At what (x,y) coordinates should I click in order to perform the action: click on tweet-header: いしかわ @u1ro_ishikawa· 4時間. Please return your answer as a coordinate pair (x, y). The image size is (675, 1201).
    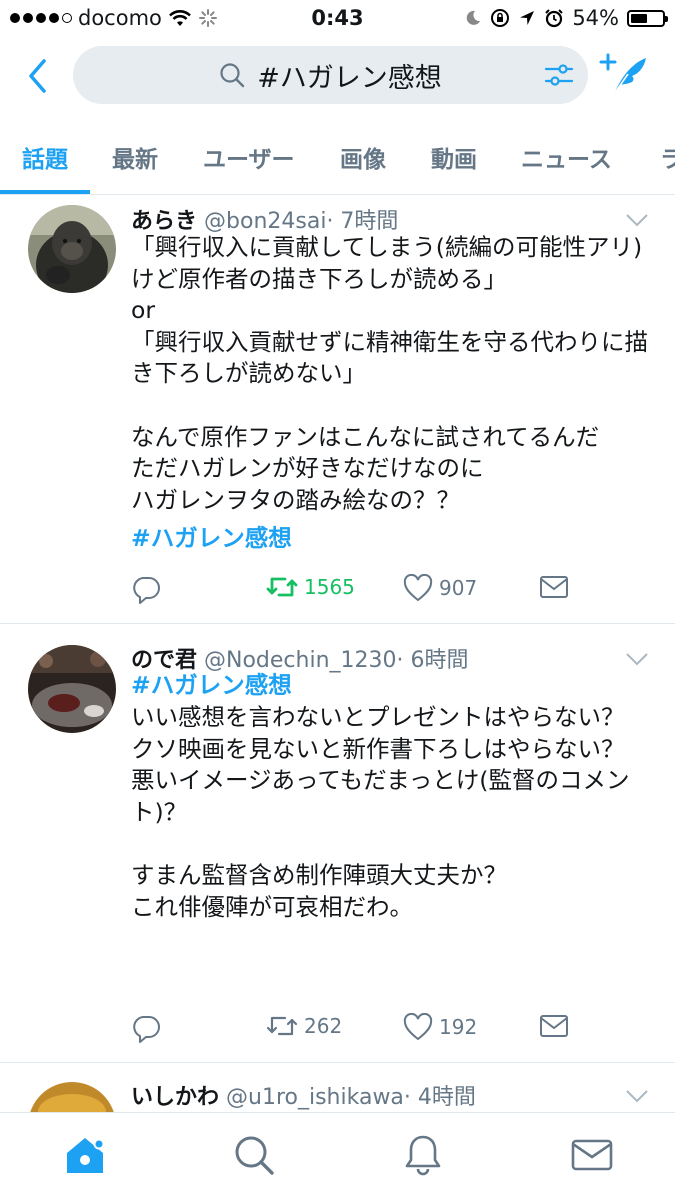
    Looking at the image, I should click on (303, 1095).